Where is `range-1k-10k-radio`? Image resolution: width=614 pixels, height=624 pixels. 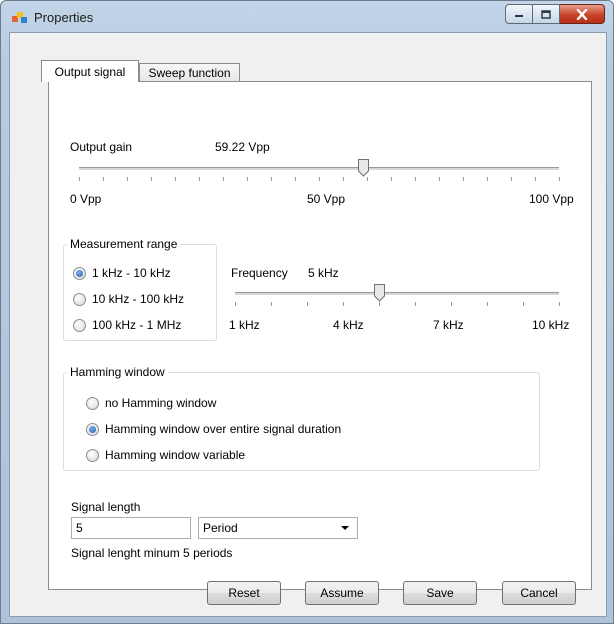
range-1k-10k-radio is located at coordinates (79, 273).